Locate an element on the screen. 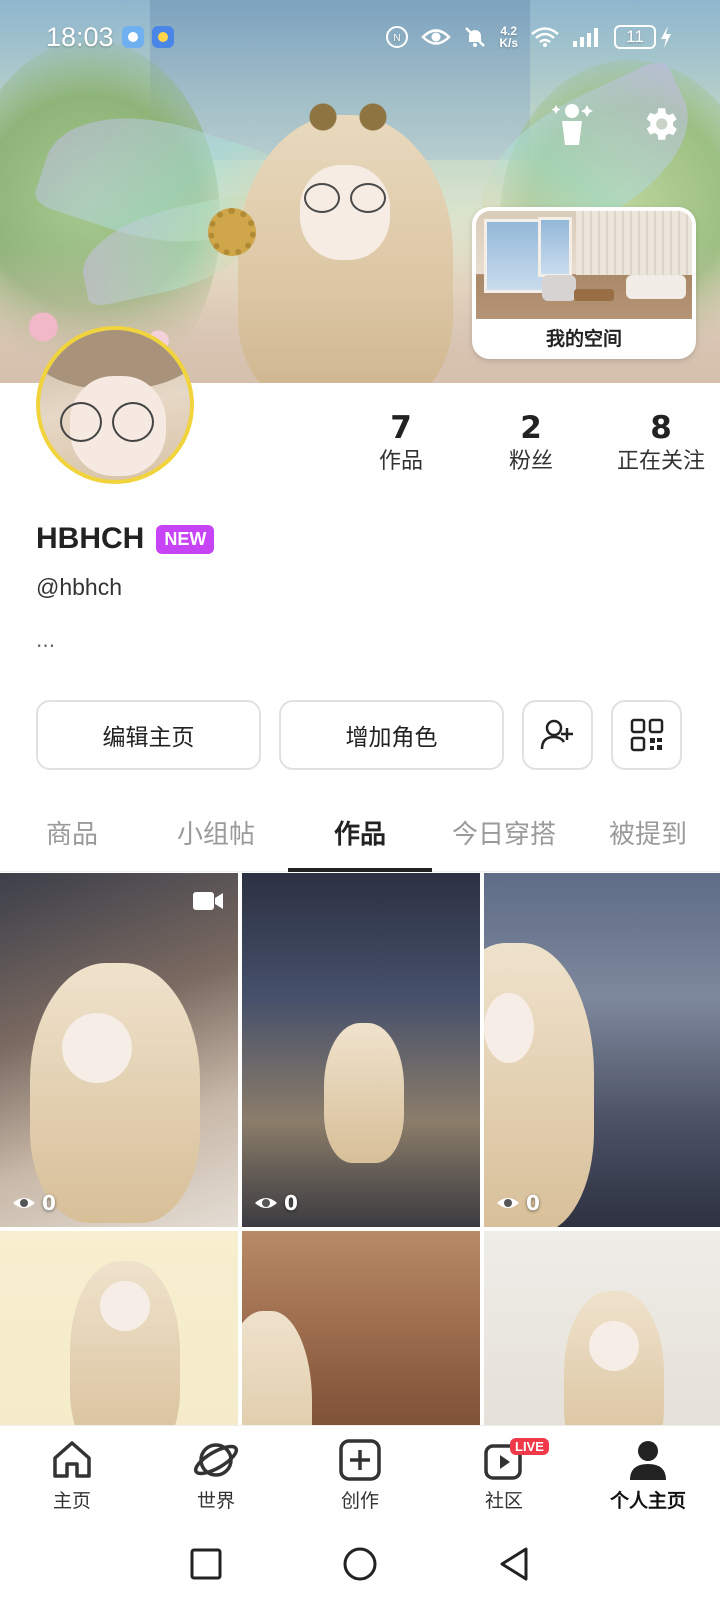 This screenshot has width=720, height=1602. tab-group-posts: 小组帖 is located at coordinates (216, 835).